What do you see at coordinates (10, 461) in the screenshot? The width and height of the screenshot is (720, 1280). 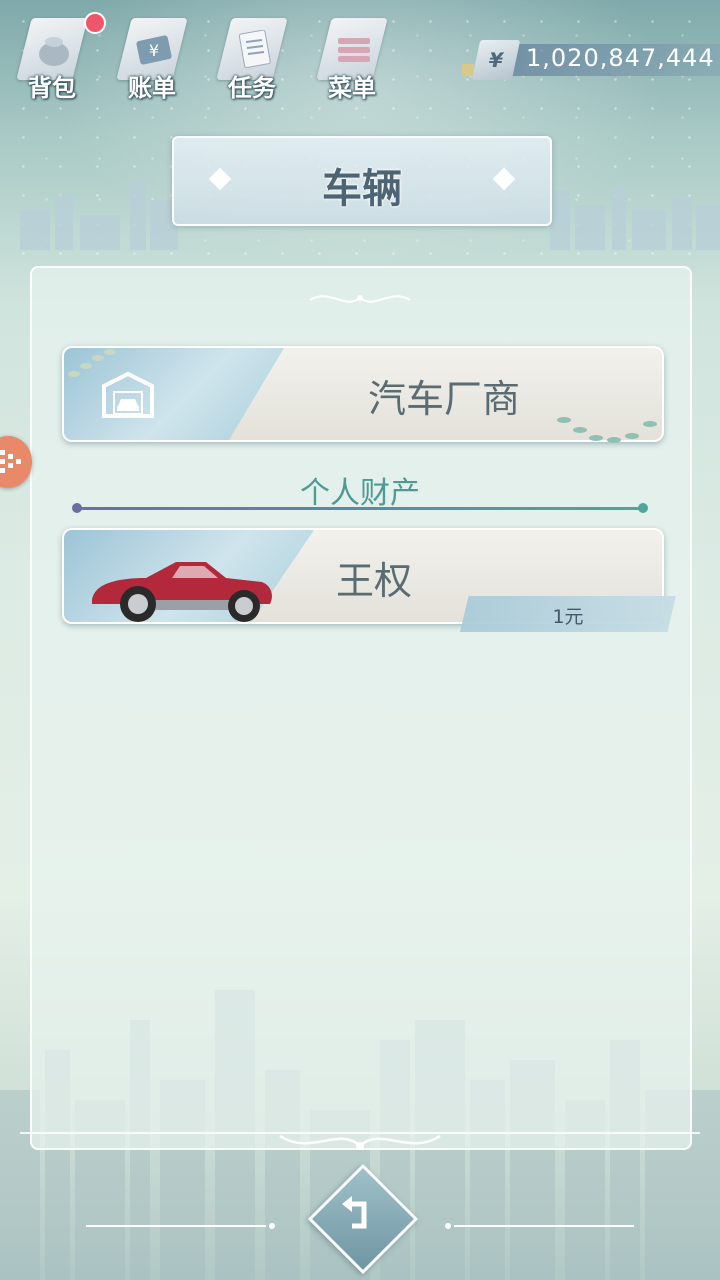 I see `grid-dots-icon` at bounding box center [10, 461].